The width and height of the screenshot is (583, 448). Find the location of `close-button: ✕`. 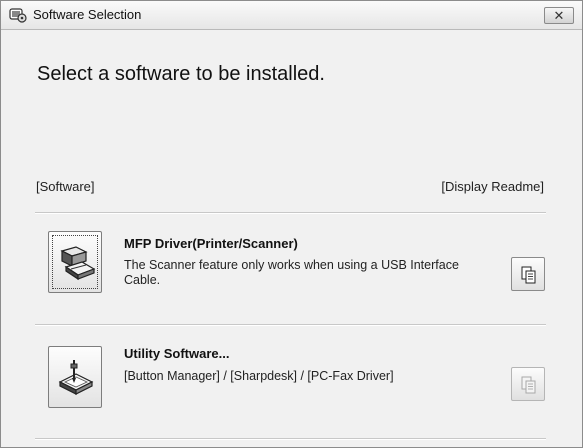

close-button: ✕ is located at coordinates (559, 15).